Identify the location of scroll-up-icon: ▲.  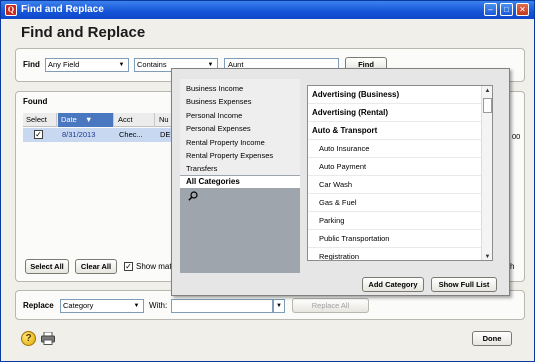
(487, 91).